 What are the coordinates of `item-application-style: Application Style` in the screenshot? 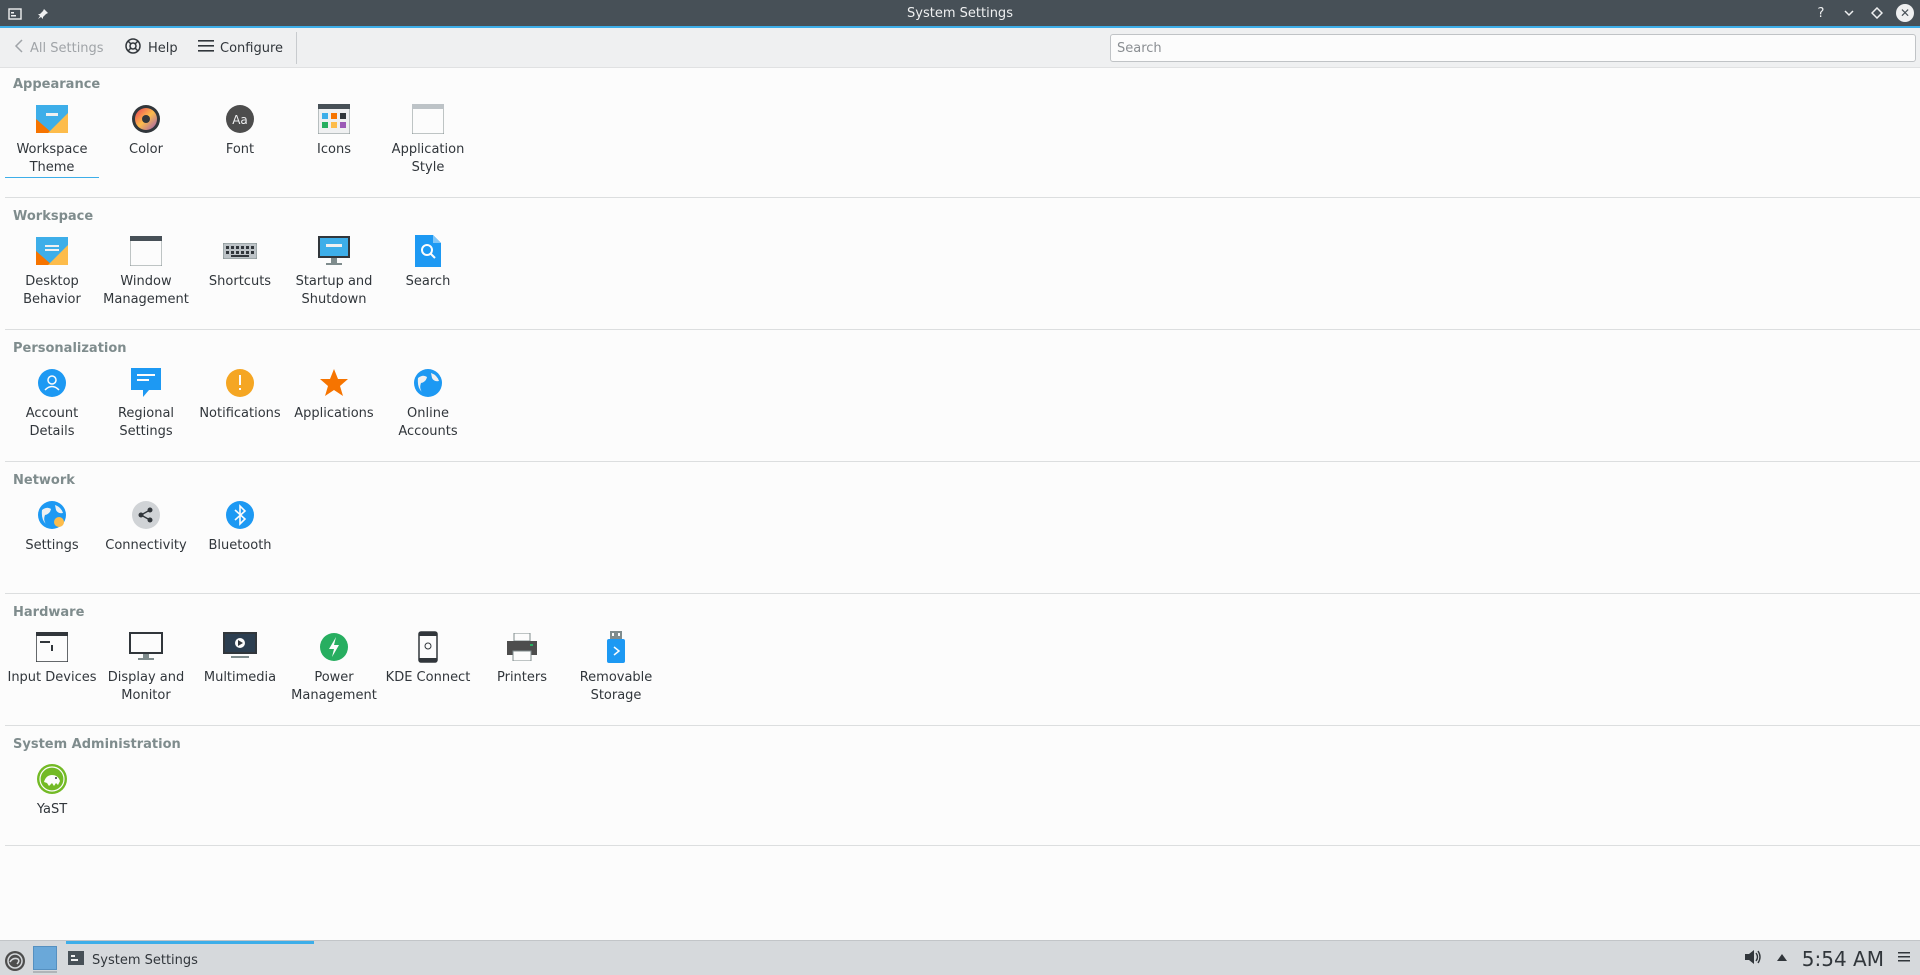 It's located at (428, 140).